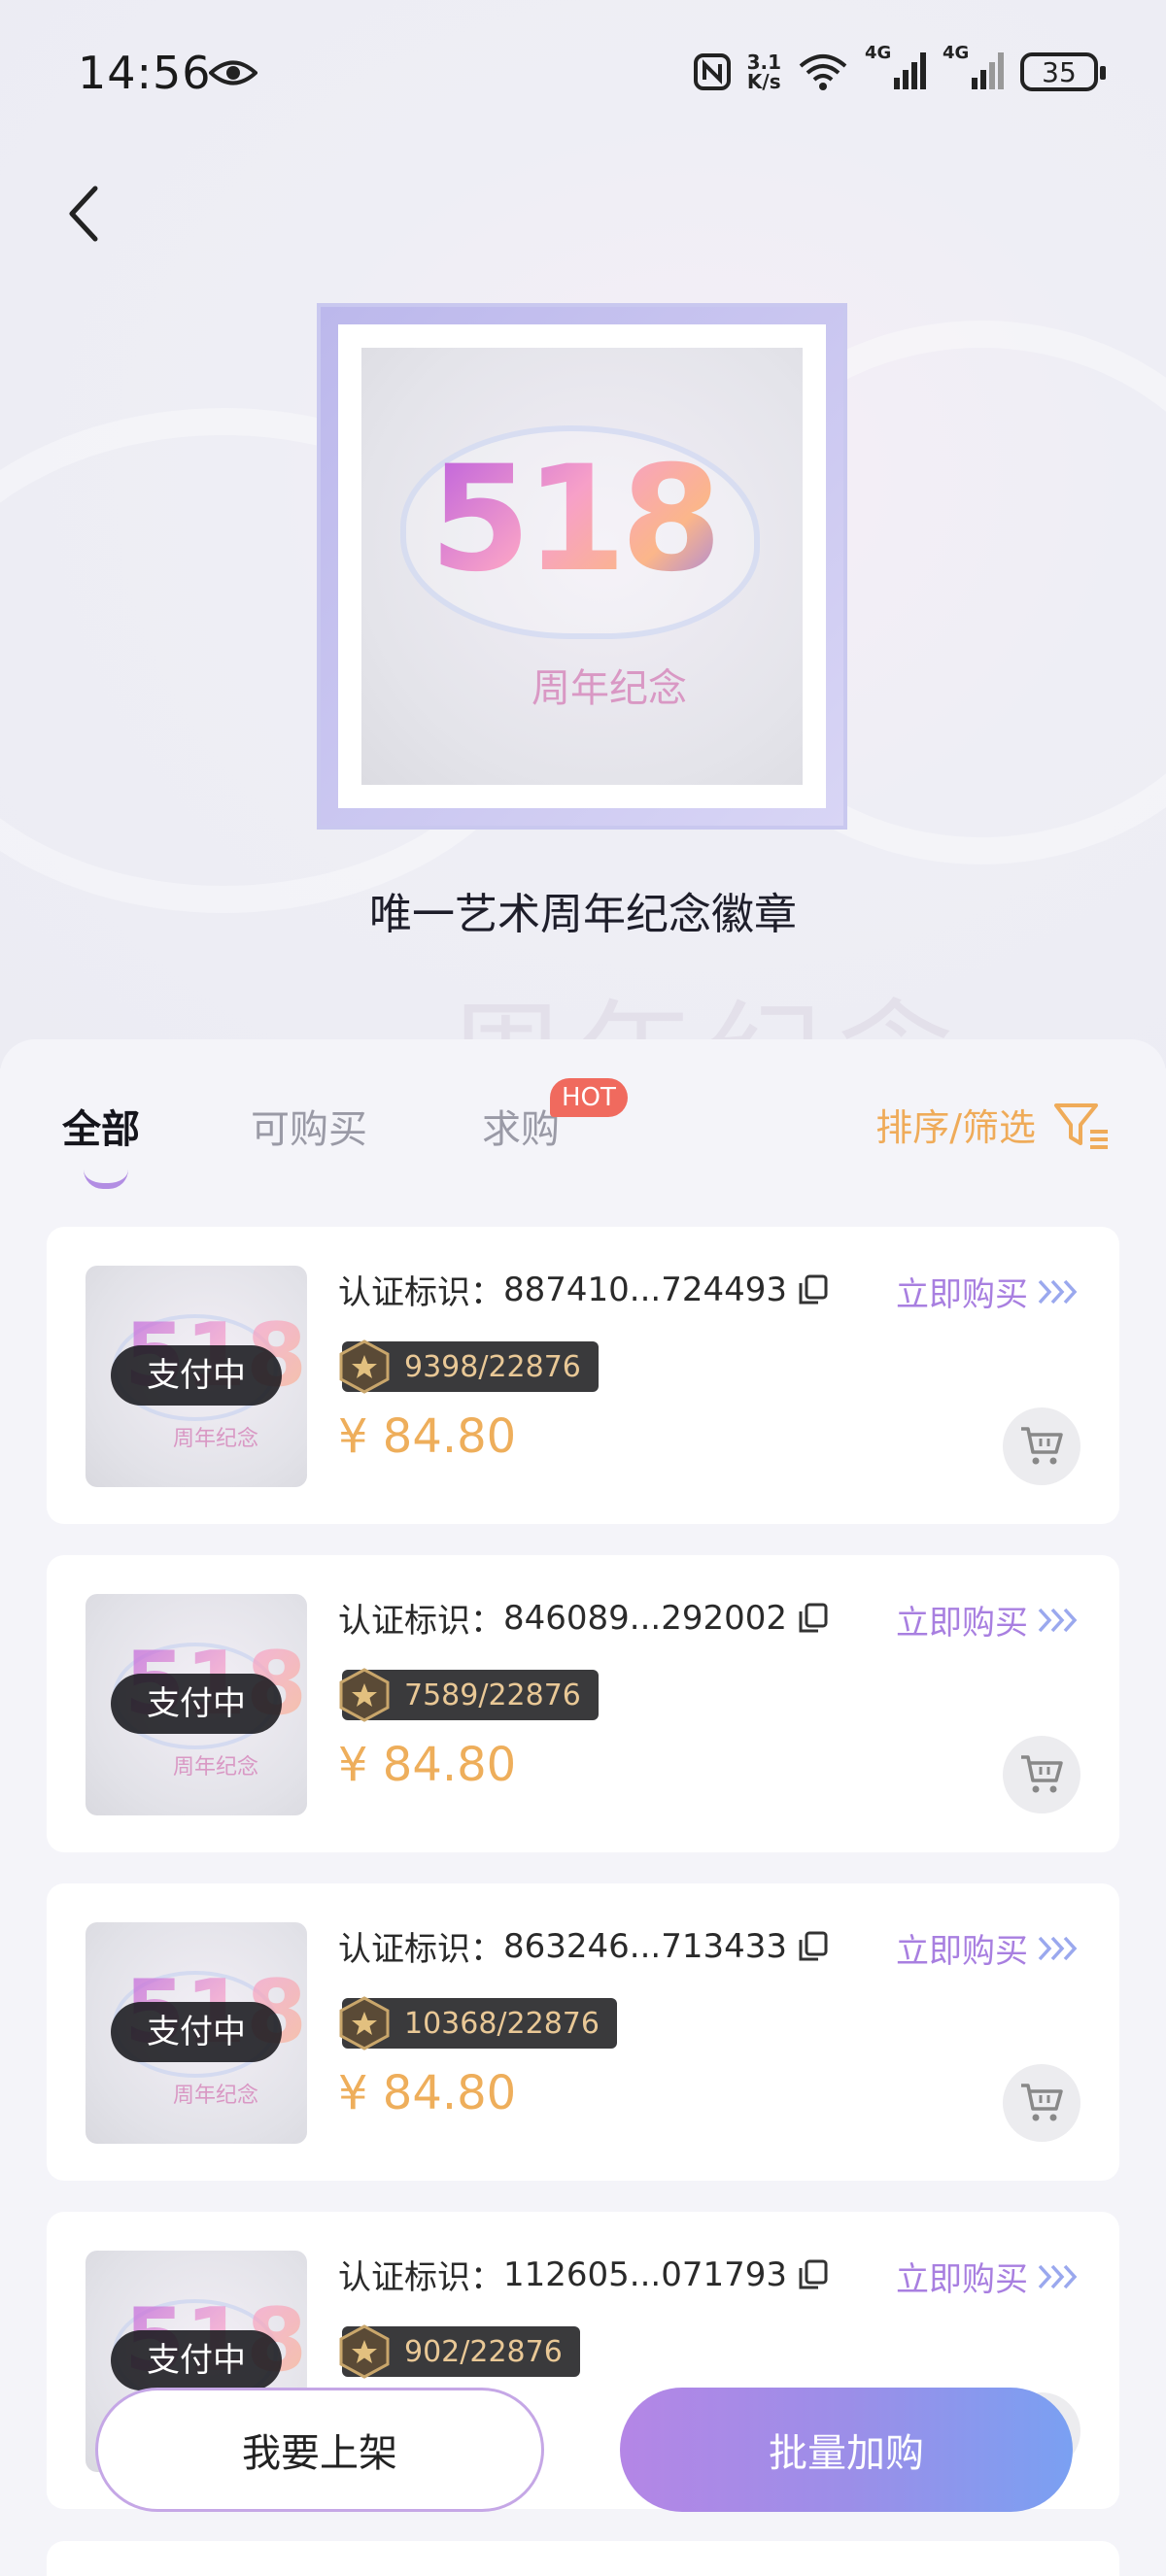 This screenshot has width=1166, height=2576. What do you see at coordinates (583, 73) in the screenshot?
I see `status-bar: 14:56 3.1 K/s 4G 4G 35` at bounding box center [583, 73].